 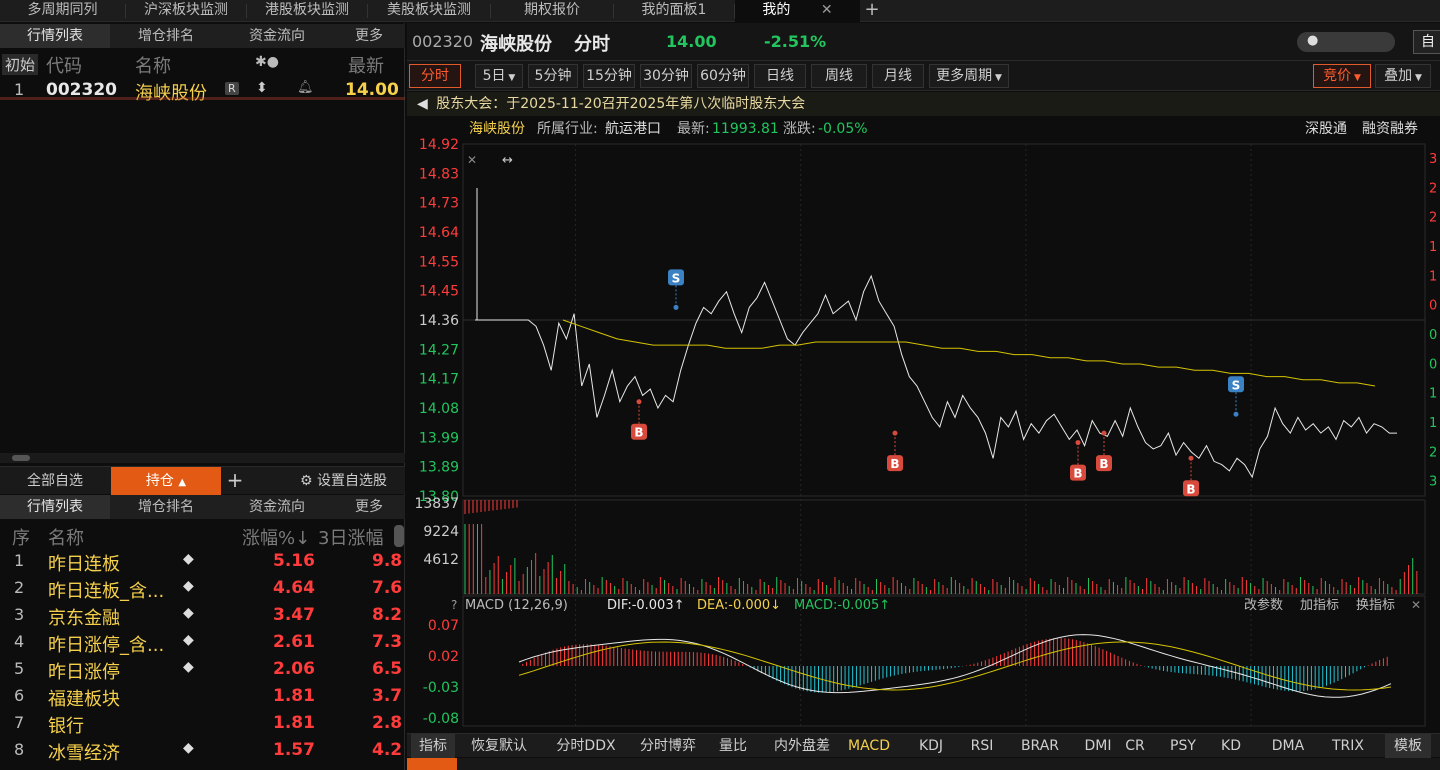 What do you see at coordinates (202, 723) in the screenshot?
I see `rank-row: 7 银行 1.81 2.8` at bounding box center [202, 723].